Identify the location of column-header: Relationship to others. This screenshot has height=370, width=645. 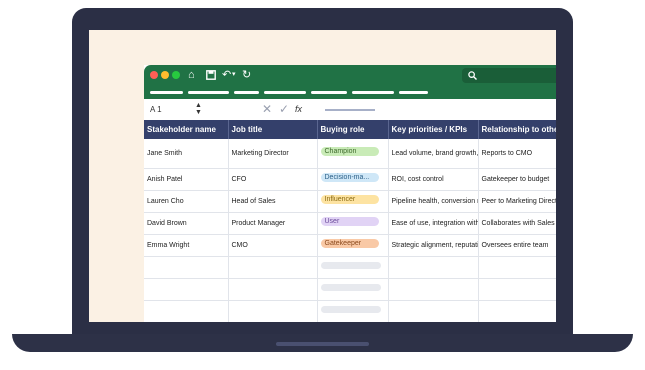
(517, 129).